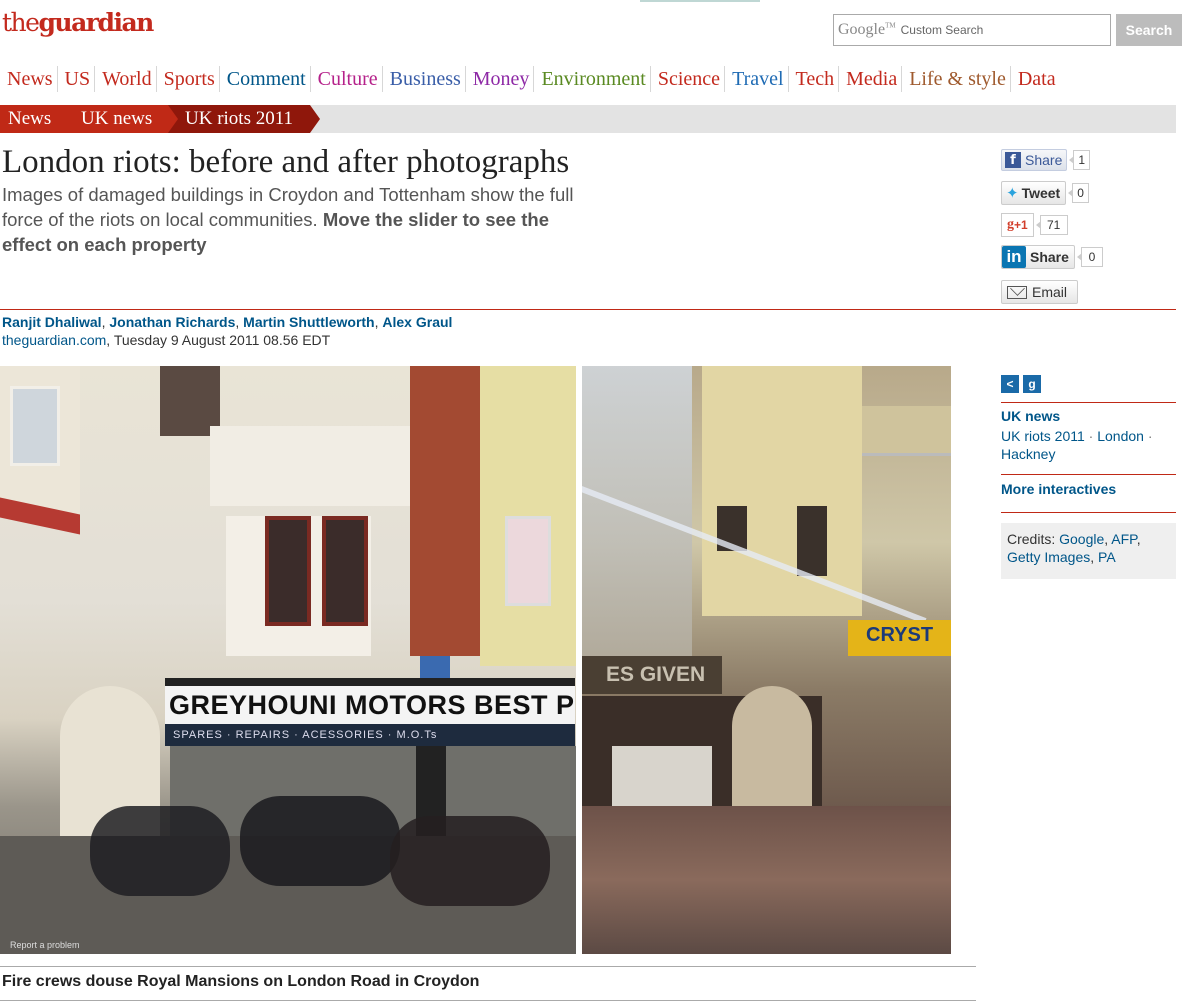 The width and height of the screenshot is (1182, 1002). What do you see at coordinates (700, 1) in the screenshot?
I see `top-accent-line` at bounding box center [700, 1].